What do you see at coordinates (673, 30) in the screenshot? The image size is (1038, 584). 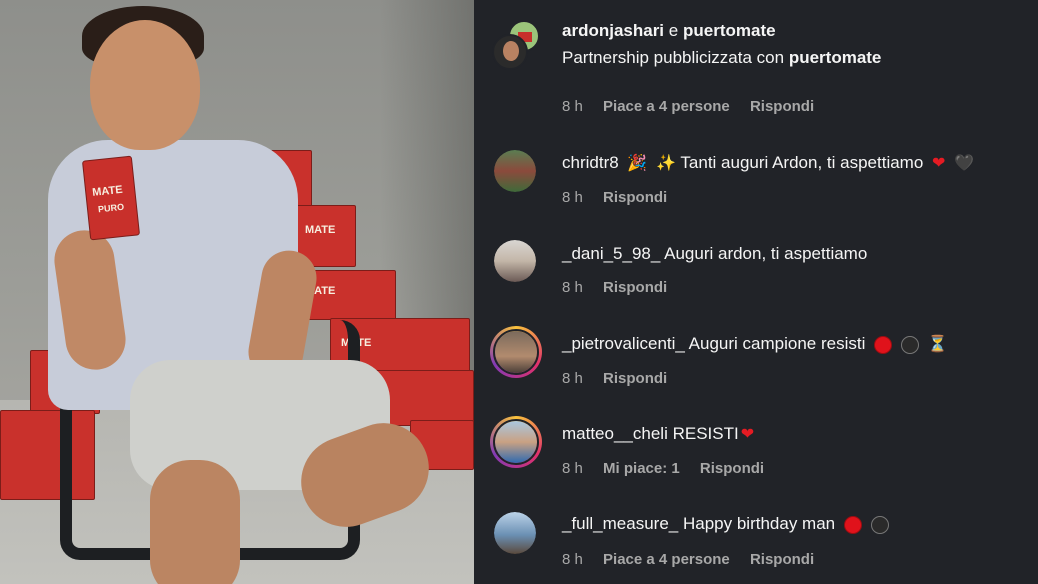 I see `joiner-text: e` at bounding box center [673, 30].